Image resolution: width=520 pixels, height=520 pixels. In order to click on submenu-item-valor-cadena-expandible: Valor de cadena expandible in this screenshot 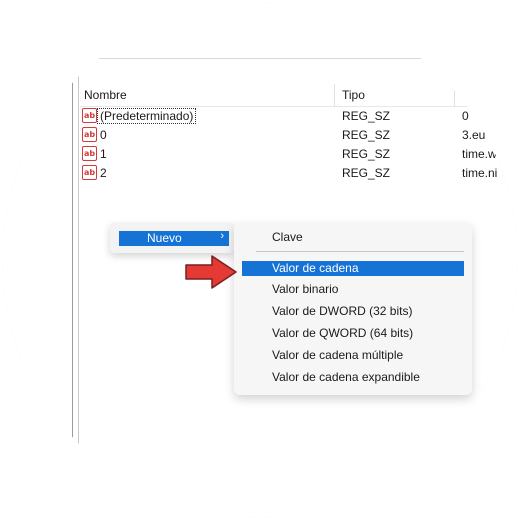, I will do `click(353, 377)`.